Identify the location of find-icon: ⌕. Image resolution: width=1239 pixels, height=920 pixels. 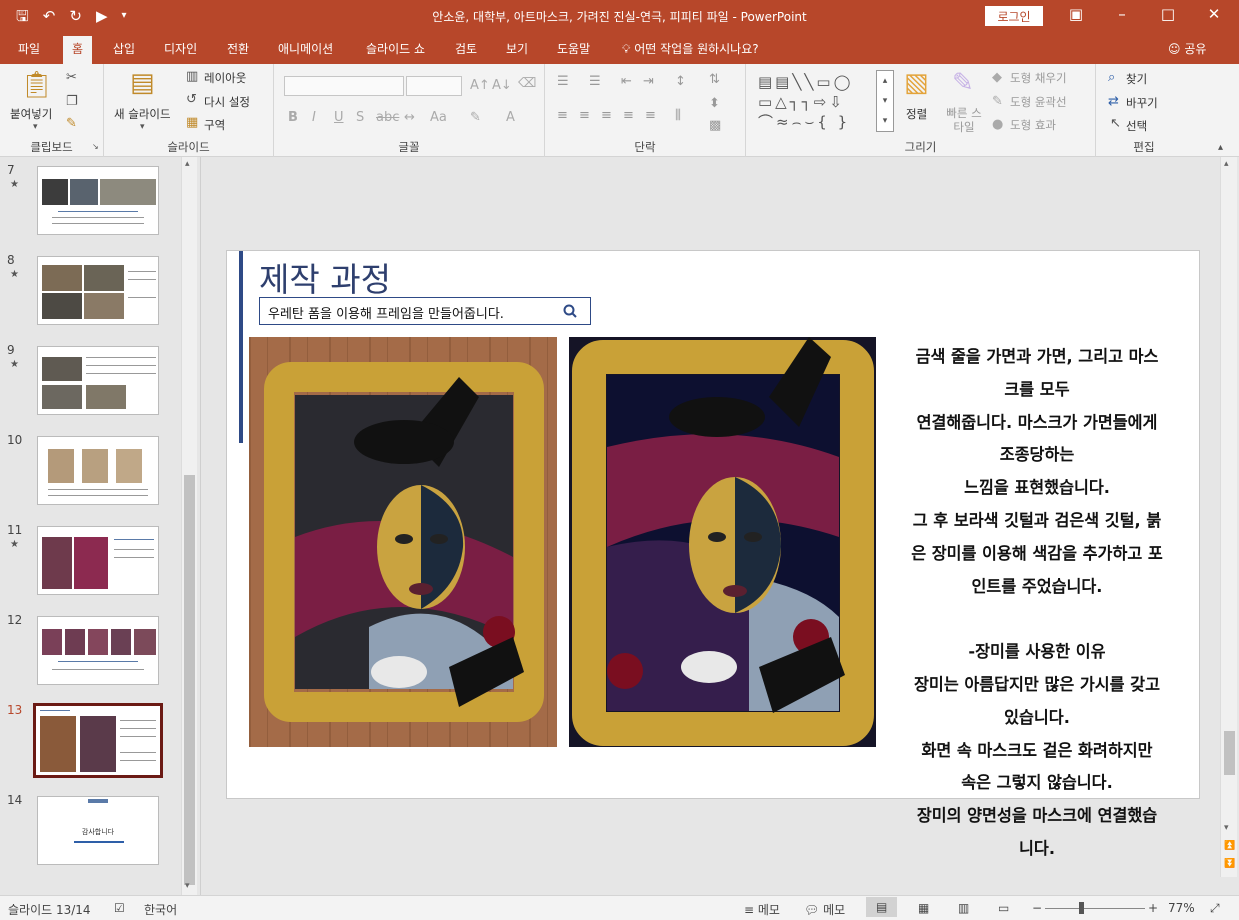
(1111, 77).